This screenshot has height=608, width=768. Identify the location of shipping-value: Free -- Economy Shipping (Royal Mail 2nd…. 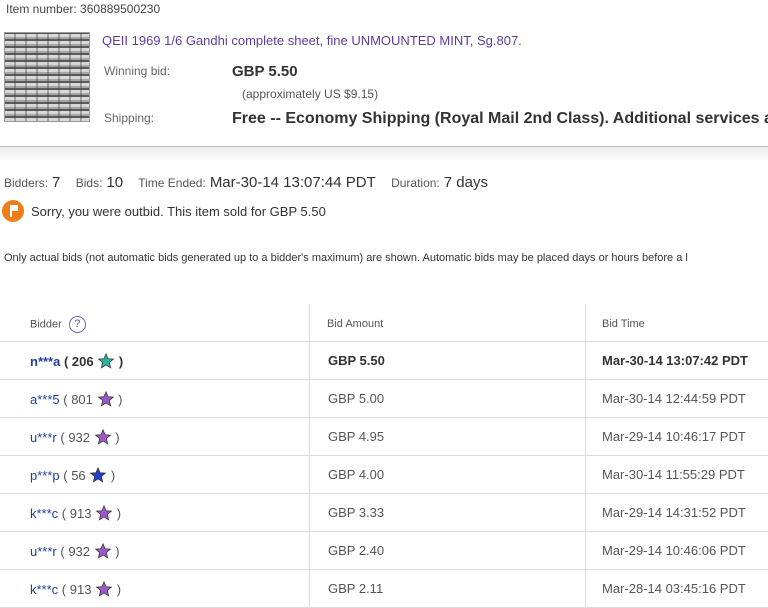
(500, 118).